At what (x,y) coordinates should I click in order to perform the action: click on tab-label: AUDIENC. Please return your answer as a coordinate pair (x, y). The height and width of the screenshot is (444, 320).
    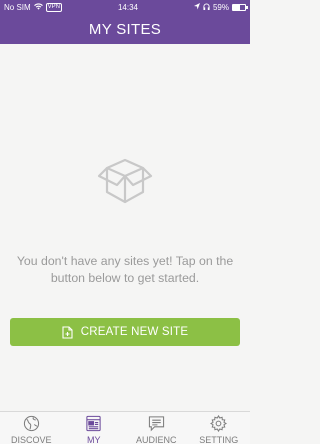
    Looking at the image, I should click on (156, 439).